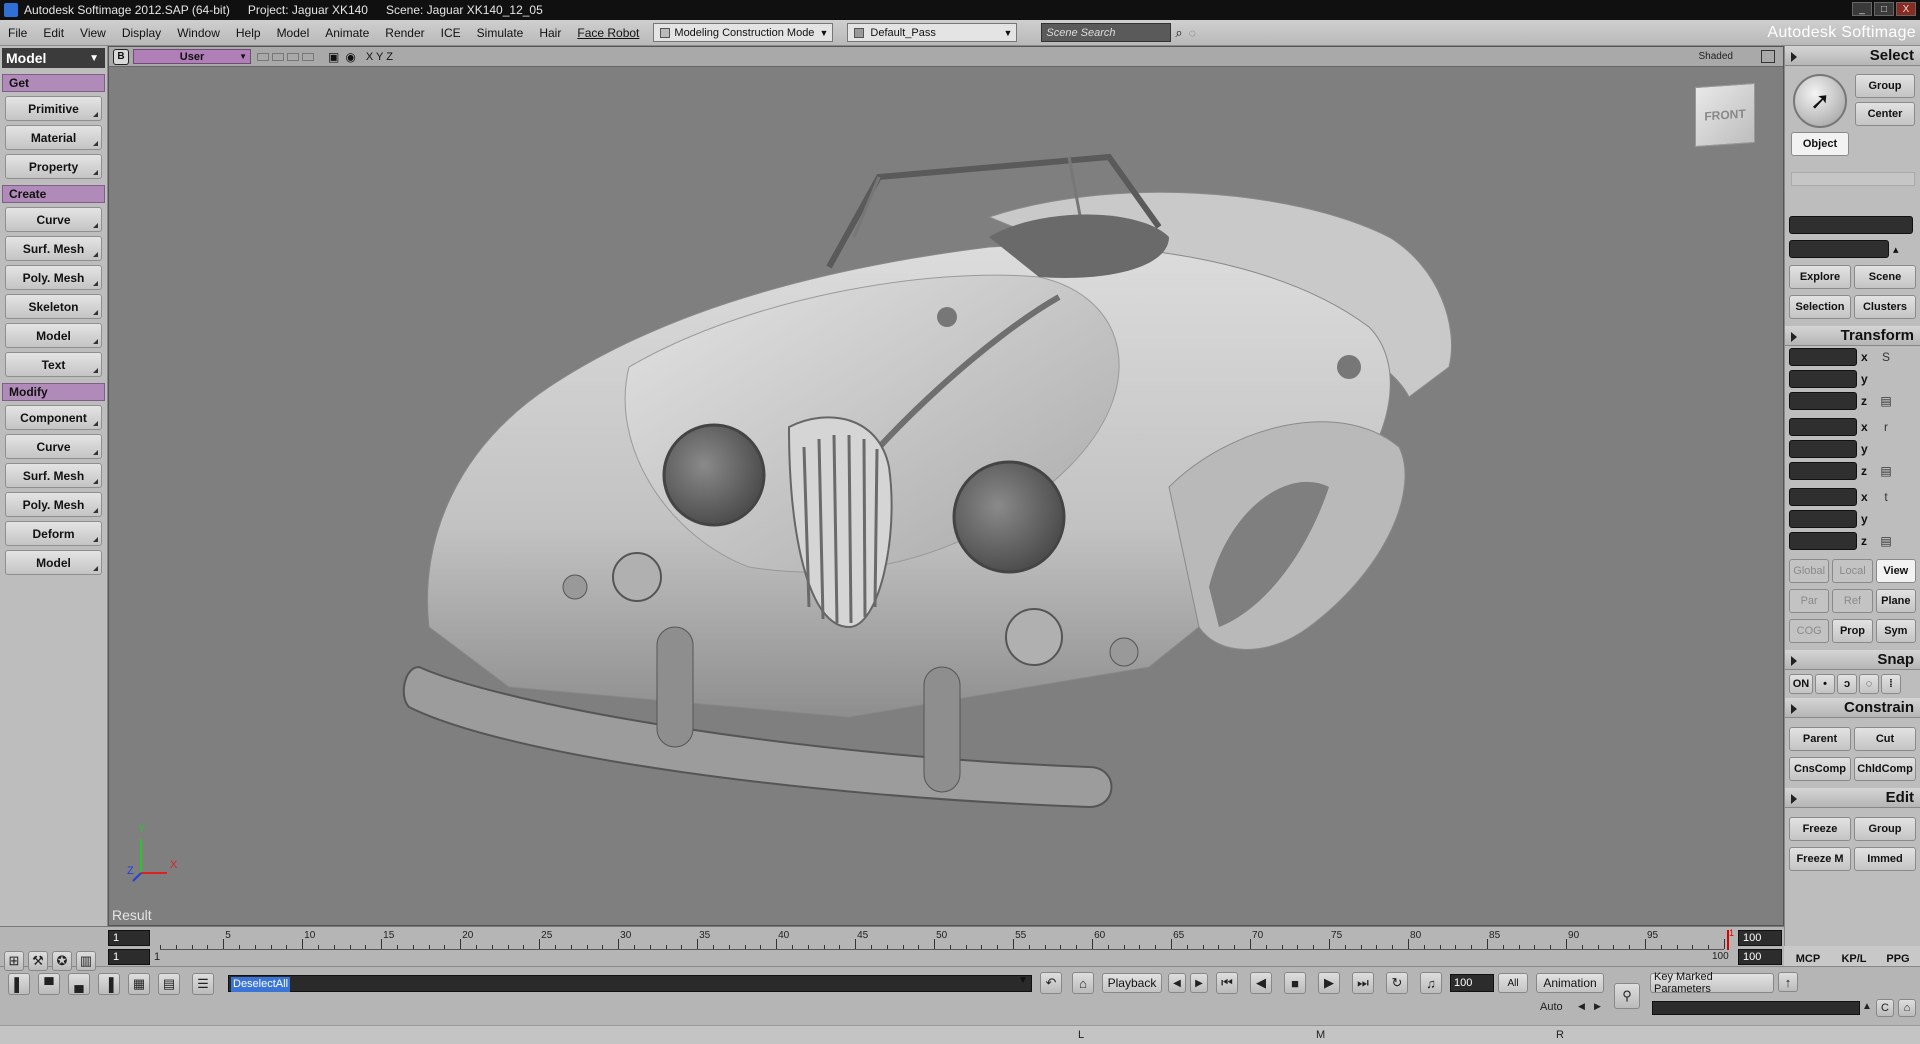 The height and width of the screenshot is (1044, 1920). I want to click on parent-button: Parent, so click(1820, 739).